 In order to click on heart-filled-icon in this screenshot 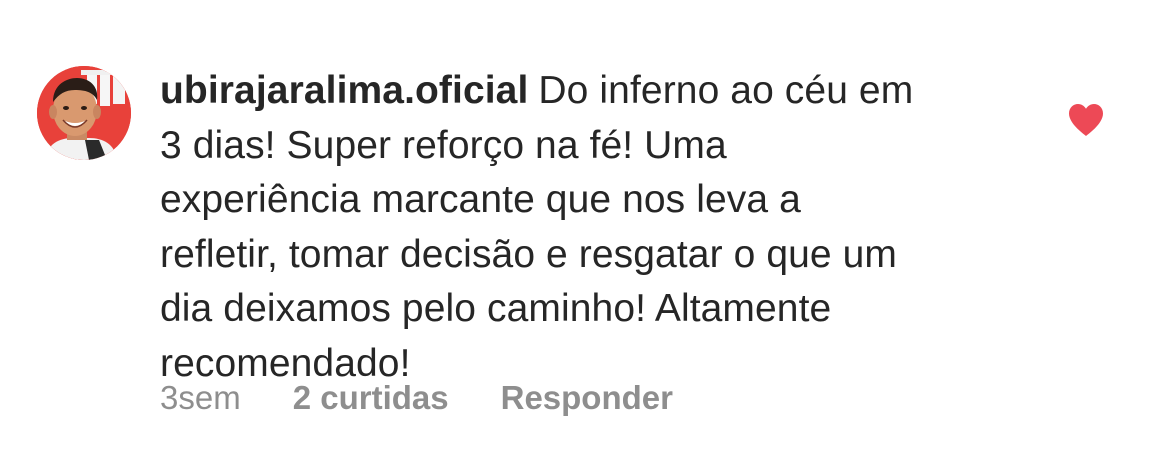, I will do `click(1086, 120)`.